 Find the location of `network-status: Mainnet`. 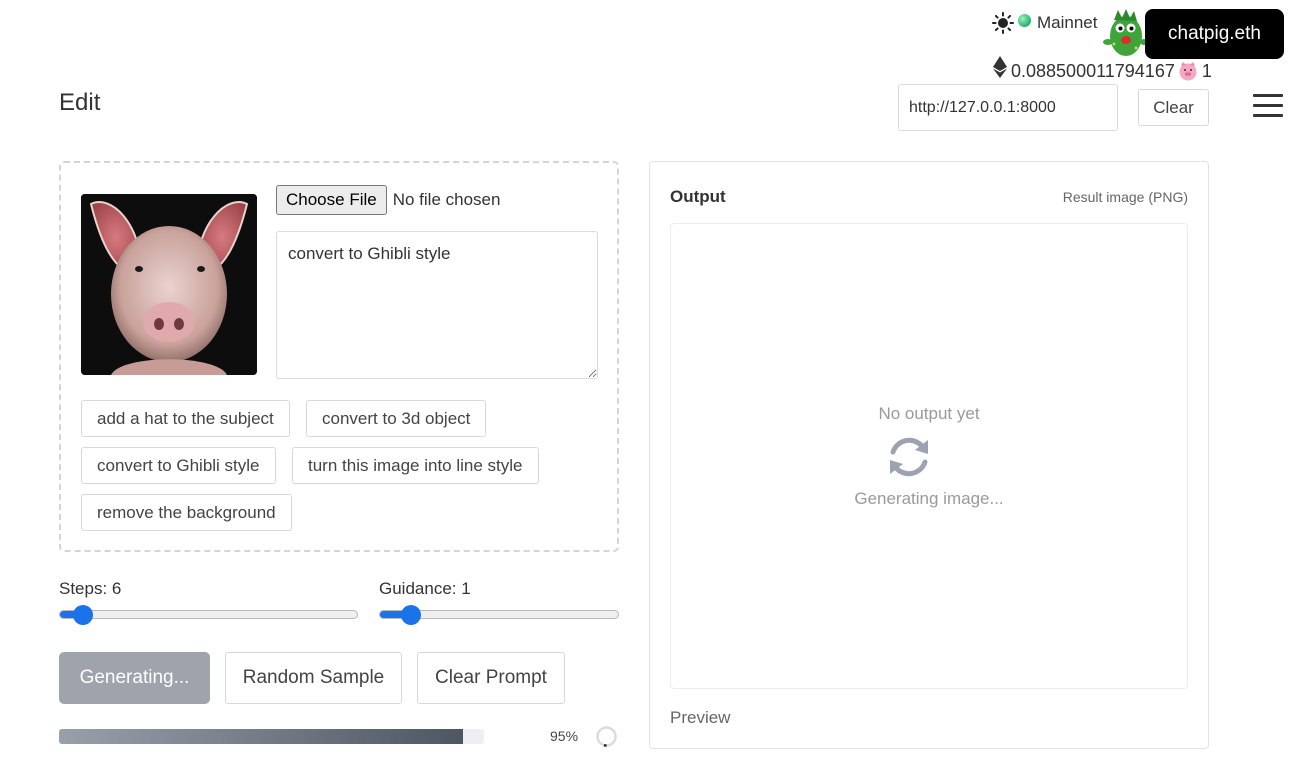

network-status: Mainnet is located at coordinates (1044, 23).